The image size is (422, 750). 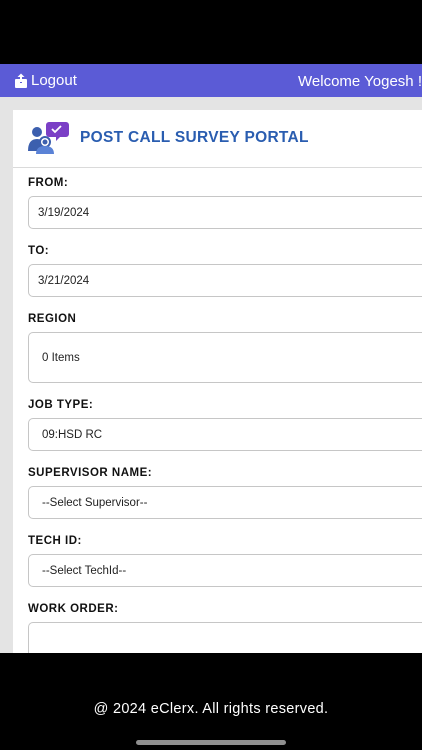 What do you see at coordinates (194, 137) in the screenshot?
I see `page-title: POST CALL SURVEY PORTAL` at bounding box center [194, 137].